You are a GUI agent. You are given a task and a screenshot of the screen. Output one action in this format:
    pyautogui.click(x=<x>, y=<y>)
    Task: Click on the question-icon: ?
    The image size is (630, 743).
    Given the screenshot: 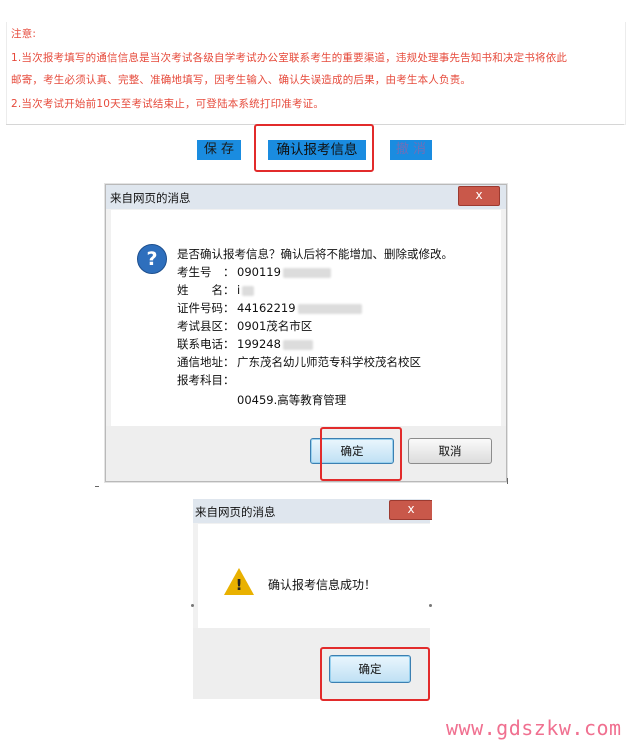 What is the action you would take?
    pyautogui.click(x=152, y=259)
    